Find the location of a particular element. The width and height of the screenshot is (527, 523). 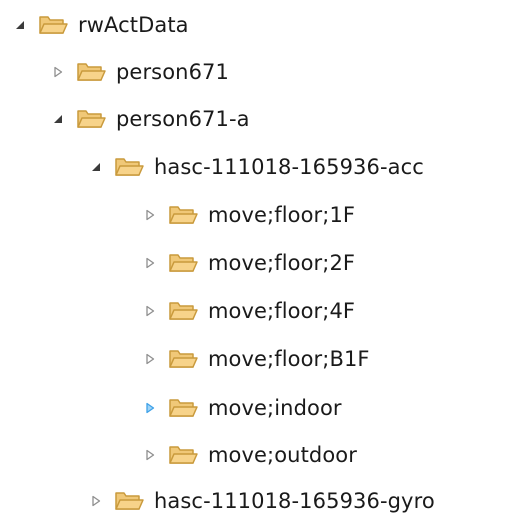

tree-node-person671-a: person671-a is located at coordinates (150, 119).